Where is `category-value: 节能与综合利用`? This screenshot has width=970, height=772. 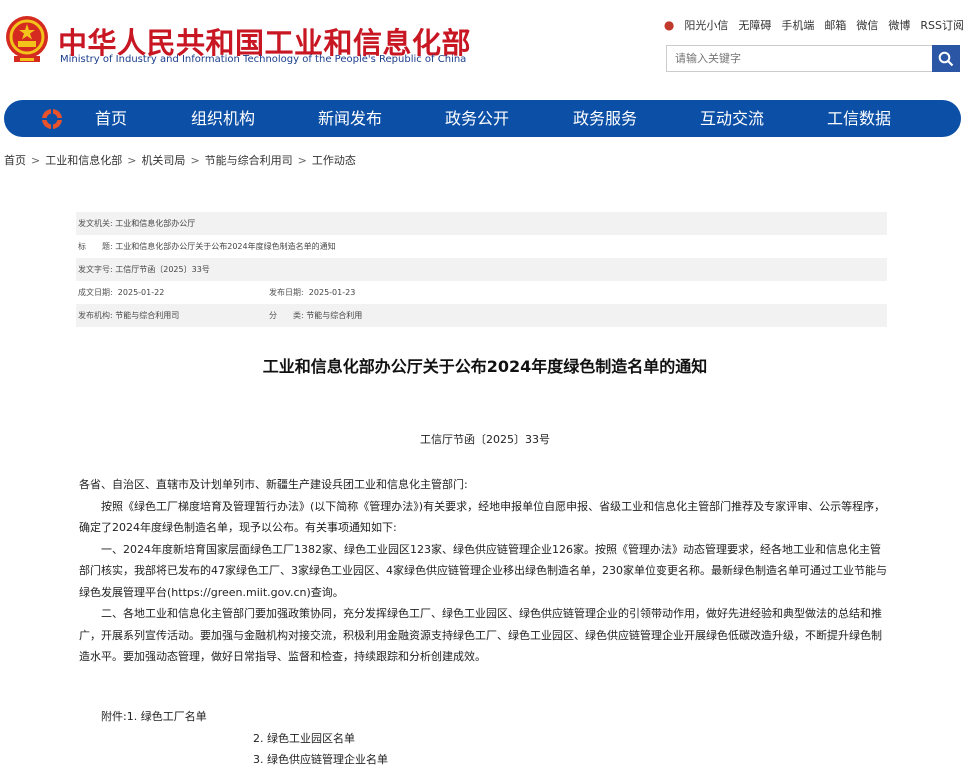
category-value: 节能与综合利用 is located at coordinates (334, 315).